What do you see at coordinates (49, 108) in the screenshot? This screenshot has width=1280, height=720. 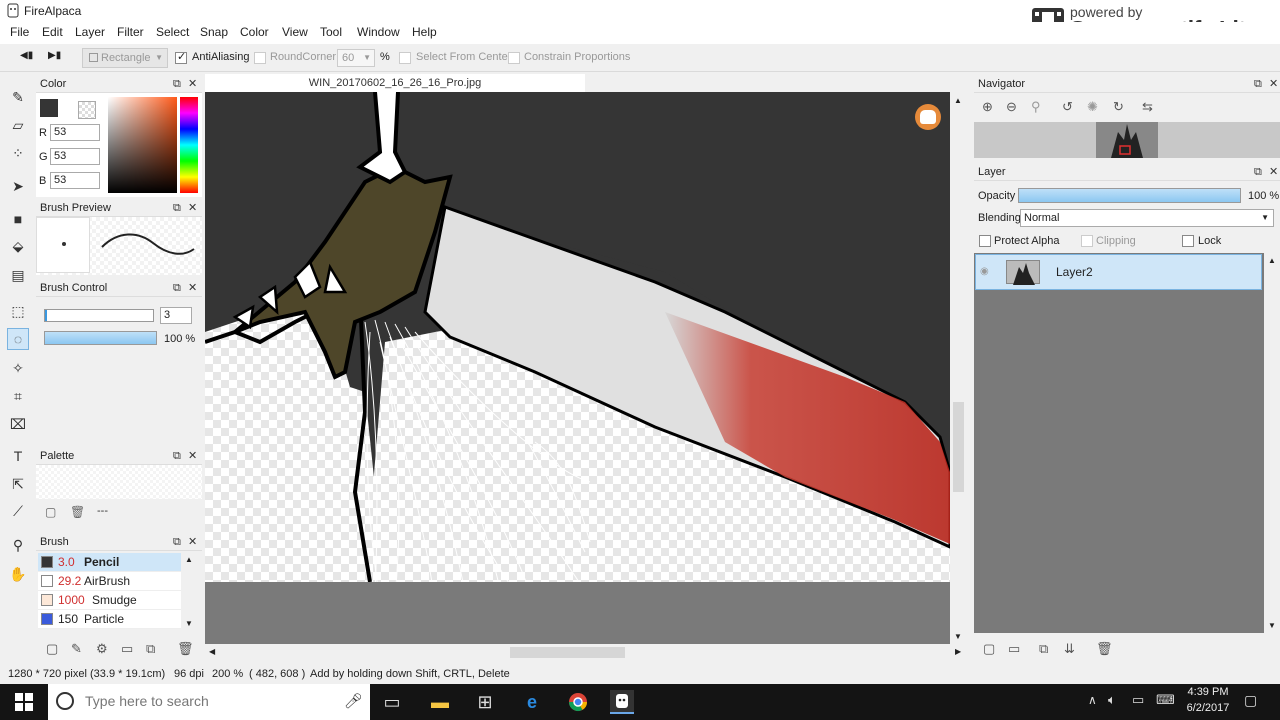 I see `primary-color-swatch` at bounding box center [49, 108].